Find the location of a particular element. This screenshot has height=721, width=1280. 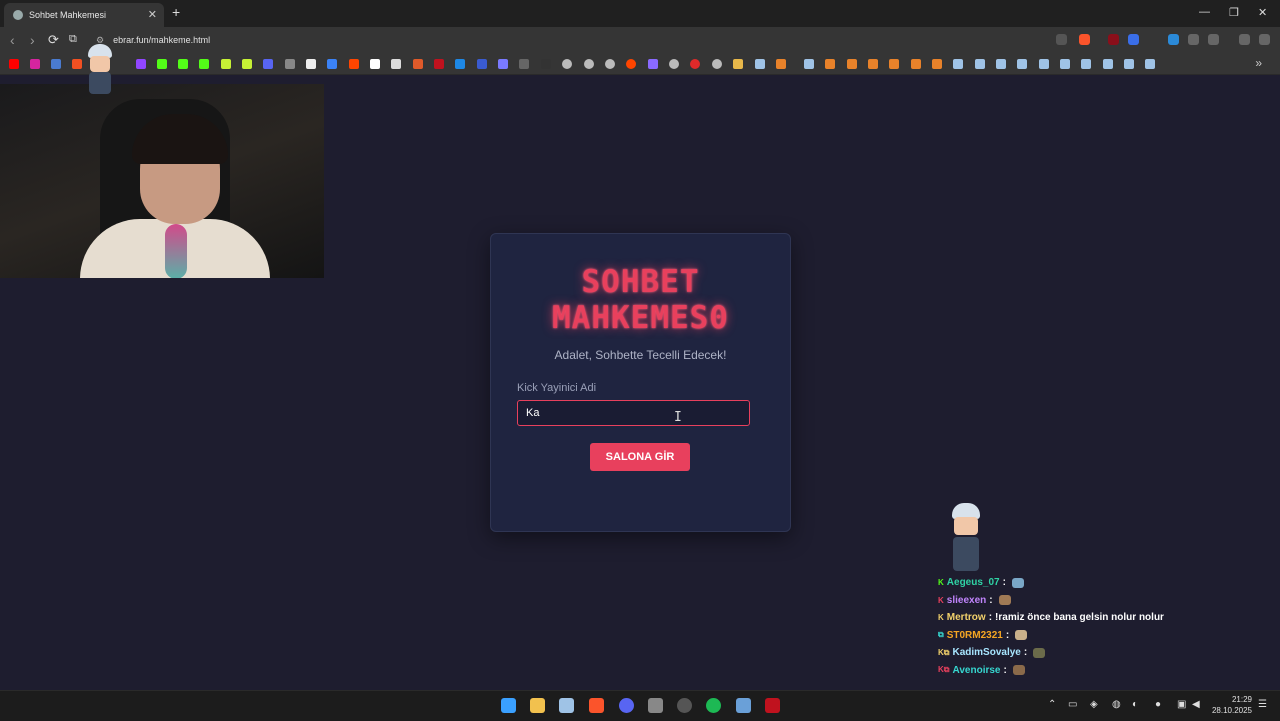

ublock-icon is located at coordinates (1113, 39).